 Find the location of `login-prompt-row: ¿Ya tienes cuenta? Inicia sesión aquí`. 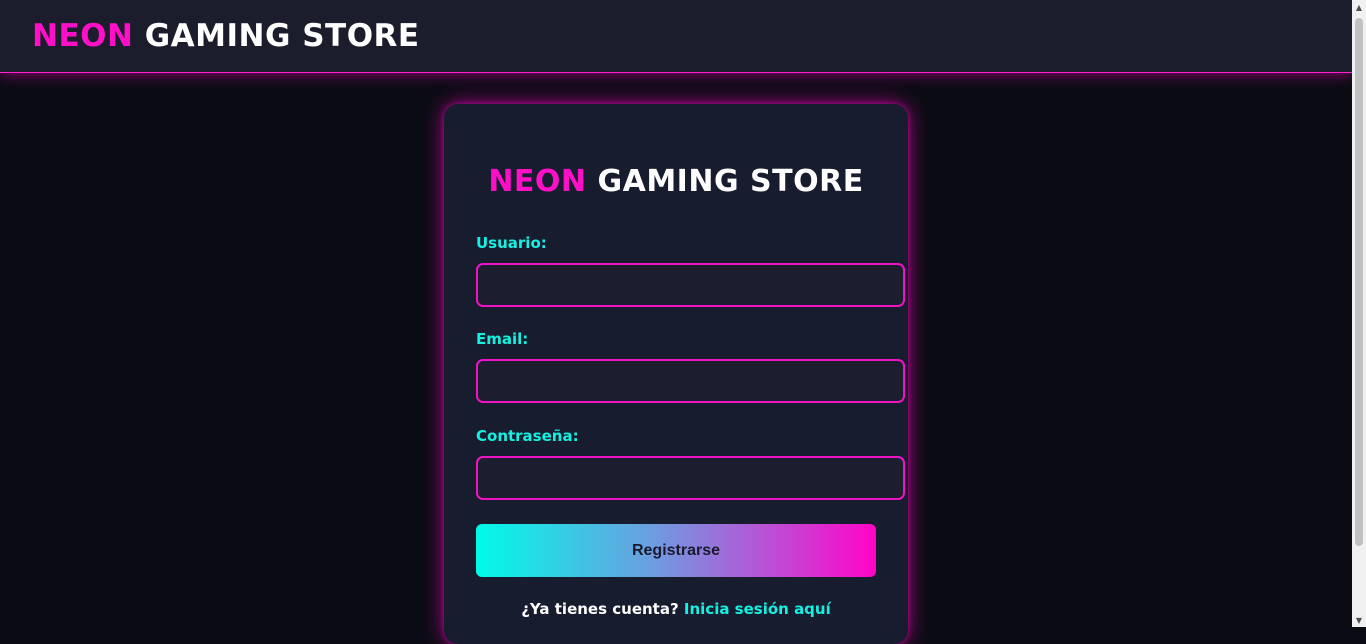

login-prompt-row: ¿Ya tienes cuenta? Inicia sesión aquí is located at coordinates (676, 609).